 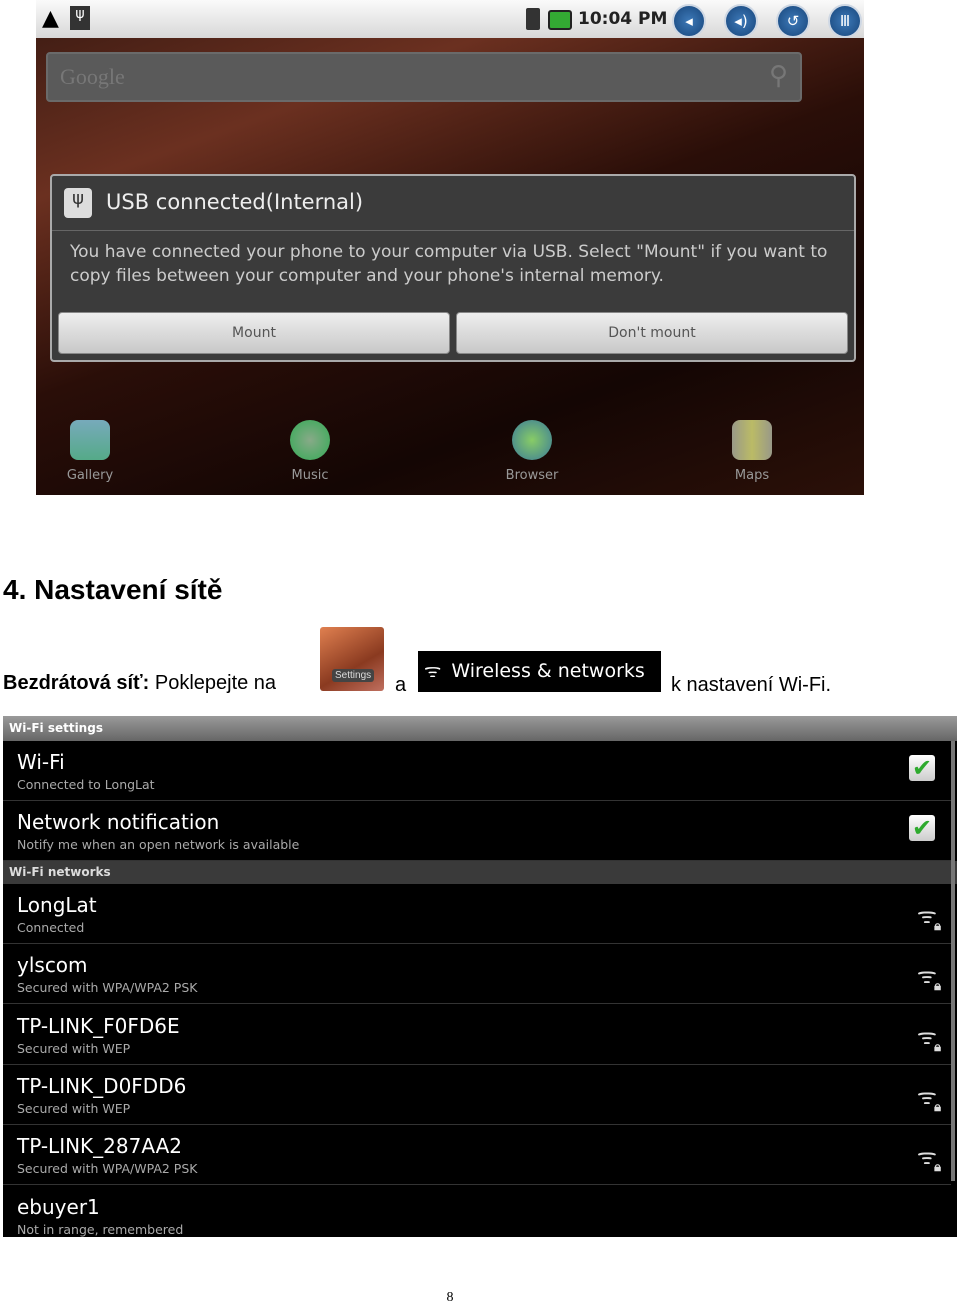 I want to click on dialog-title: USB connected(Internal), so click(x=235, y=202).